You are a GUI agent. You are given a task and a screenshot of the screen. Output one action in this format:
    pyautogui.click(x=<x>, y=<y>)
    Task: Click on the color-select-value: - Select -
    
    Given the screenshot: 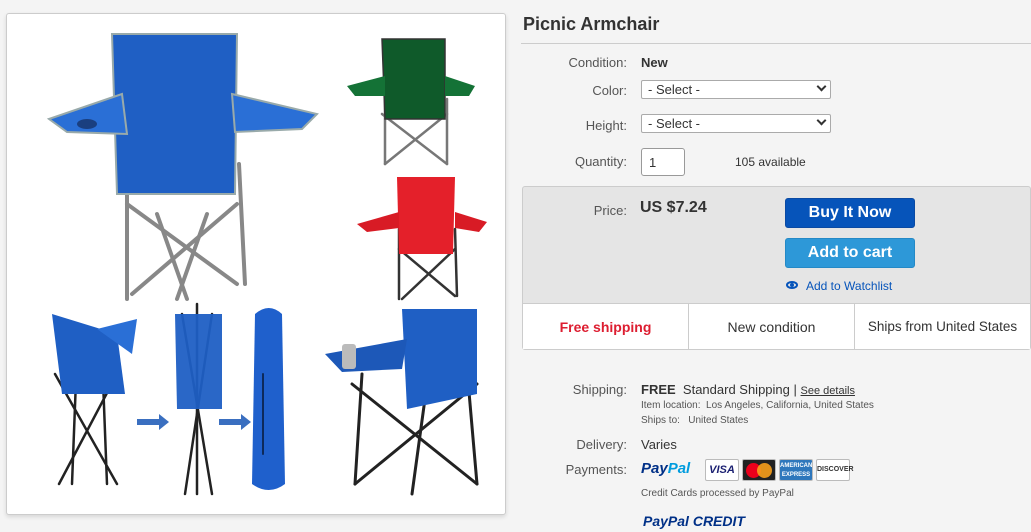 What is the action you would take?
    pyautogui.click(x=674, y=89)
    